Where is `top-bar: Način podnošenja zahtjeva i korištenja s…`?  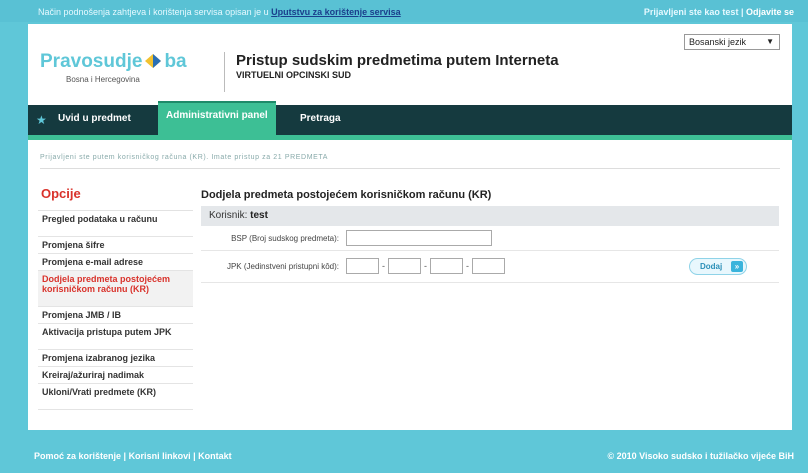
top-bar: Način podnošenja zahtjeva i korištenja s… is located at coordinates (404, 11).